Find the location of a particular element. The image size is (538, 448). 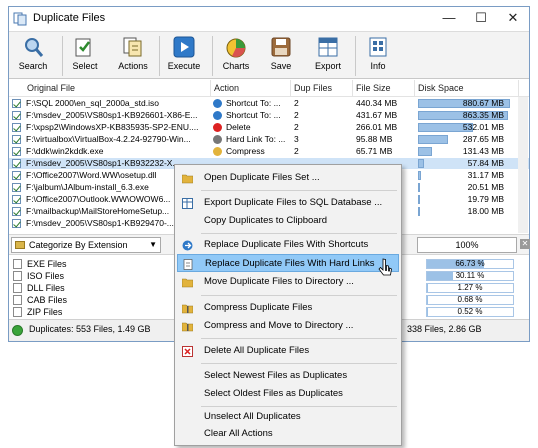

execute-button: Execute is located at coordinates (184, 56).